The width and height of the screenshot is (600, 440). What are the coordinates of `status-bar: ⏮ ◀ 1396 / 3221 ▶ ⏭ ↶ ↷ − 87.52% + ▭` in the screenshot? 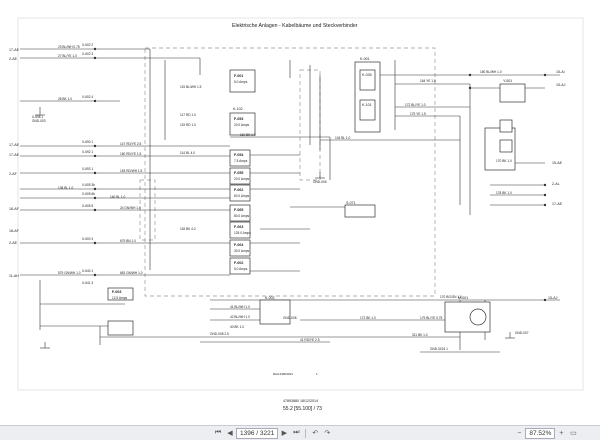 It's located at (300, 432).